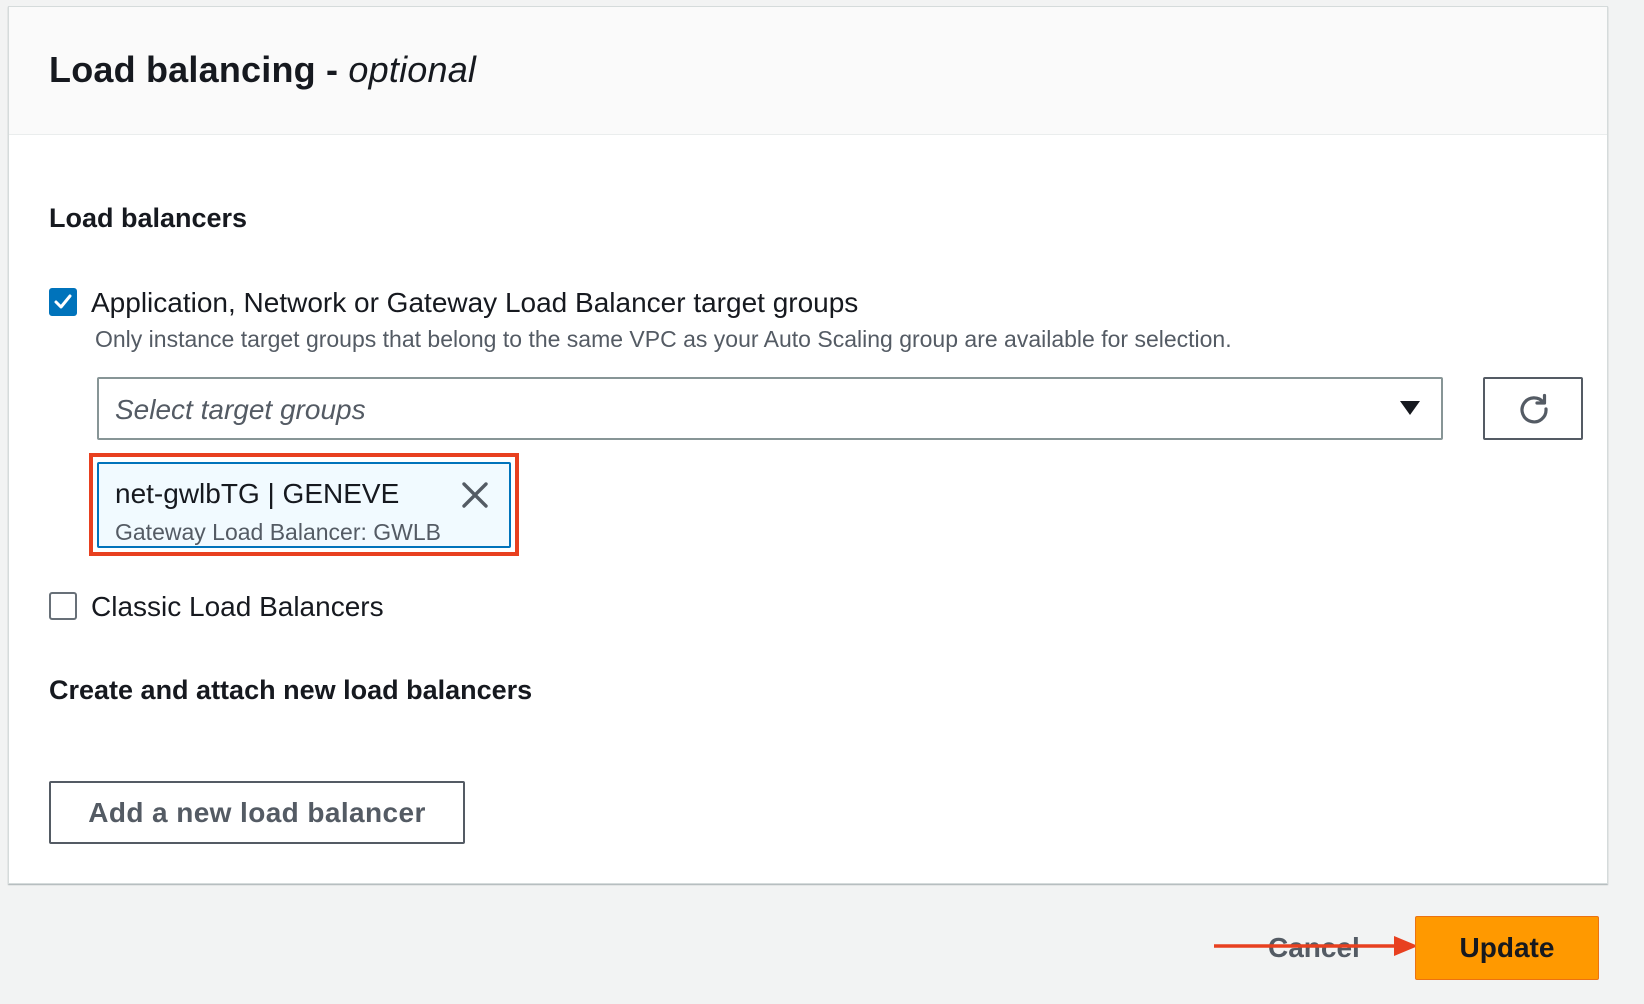 Image resolution: width=1644 pixels, height=1004 pixels. What do you see at coordinates (240, 409) in the screenshot?
I see `select-placeholder: Select target groups` at bounding box center [240, 409].